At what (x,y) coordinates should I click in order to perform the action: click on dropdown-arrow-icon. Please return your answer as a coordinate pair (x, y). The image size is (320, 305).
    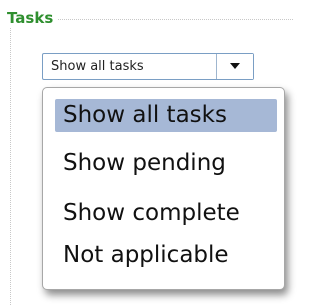
    Looking at the image, I should click on (235, 66).